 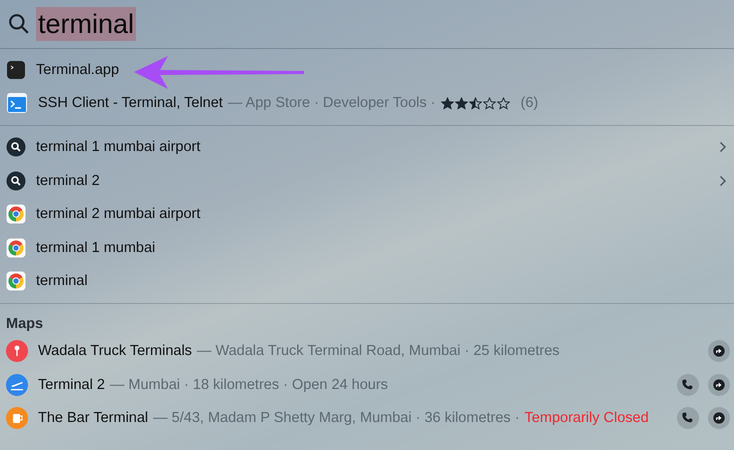 I want to click on result-title: SSH Client - Terminal, Telnet, so click(x=130, y=103).